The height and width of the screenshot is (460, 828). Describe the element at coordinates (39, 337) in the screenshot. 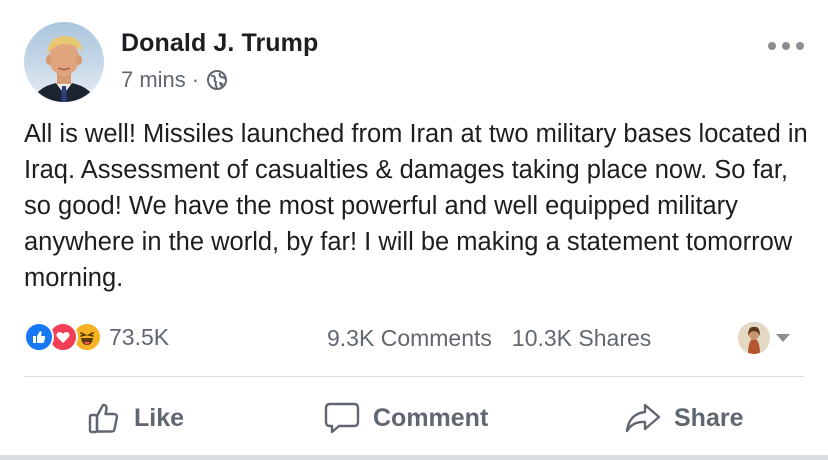

I see `like-reaction-icon` at that location.